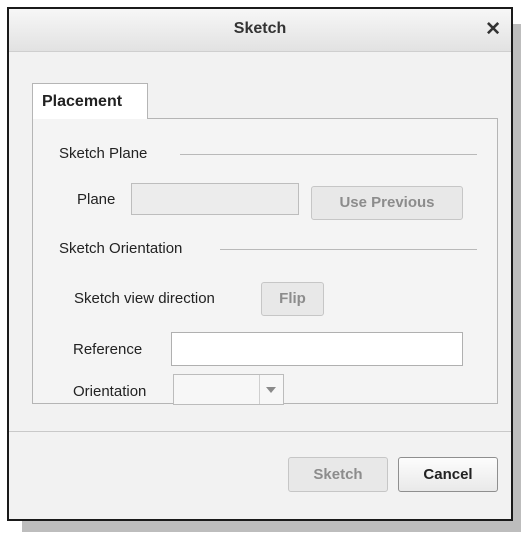 The height and width of the screenshot is (536, 527). Describe the element at coordinates (121, 248) in the screenshot. I see `sketch-orientation-group-label: Sketch Orientation` at that location.